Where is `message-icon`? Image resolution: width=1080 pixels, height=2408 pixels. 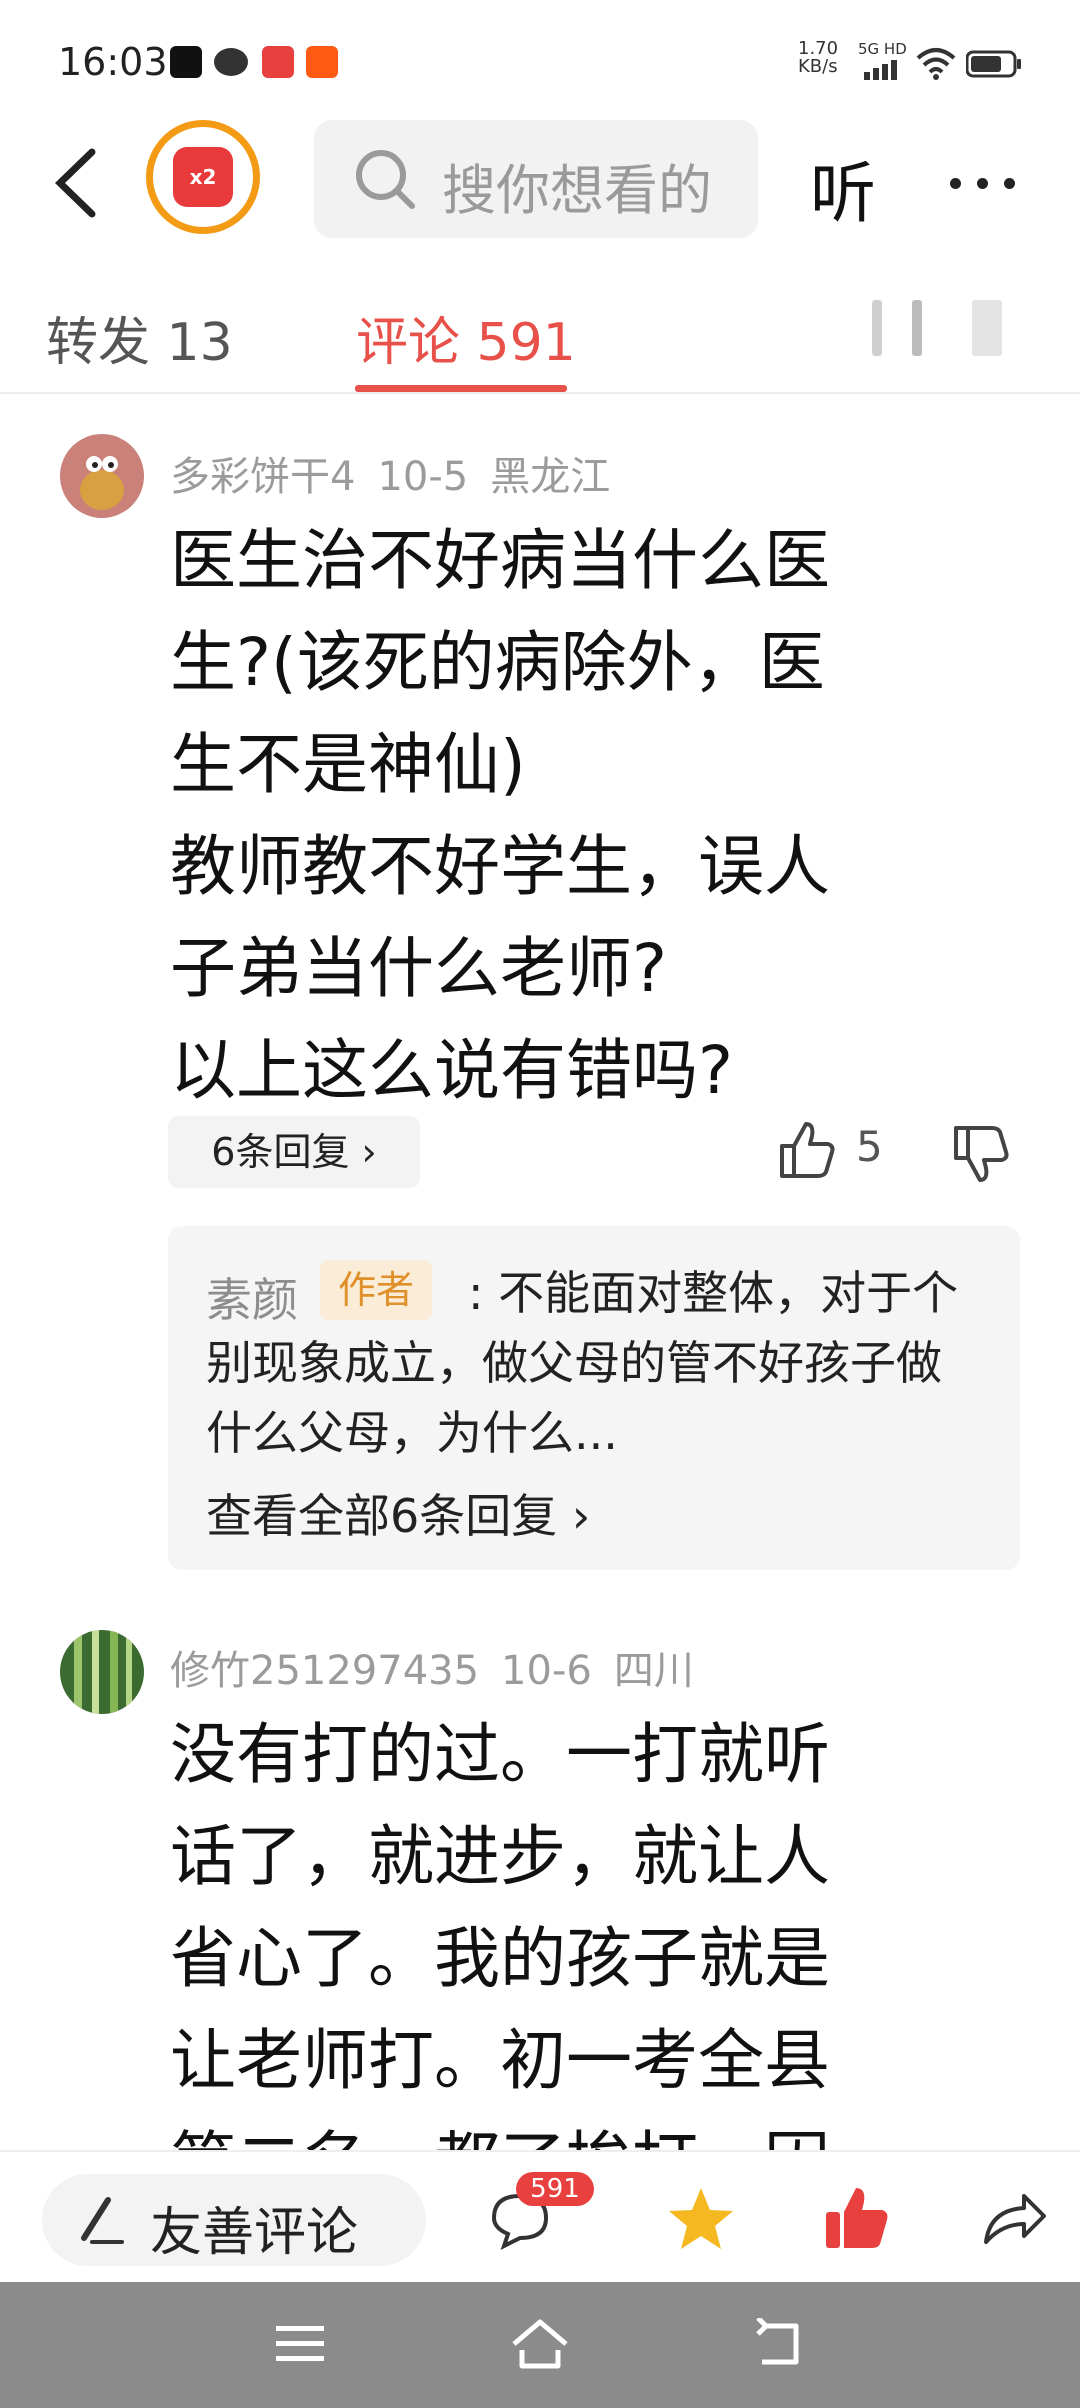
message-icon is located at coordinates (231, 62).